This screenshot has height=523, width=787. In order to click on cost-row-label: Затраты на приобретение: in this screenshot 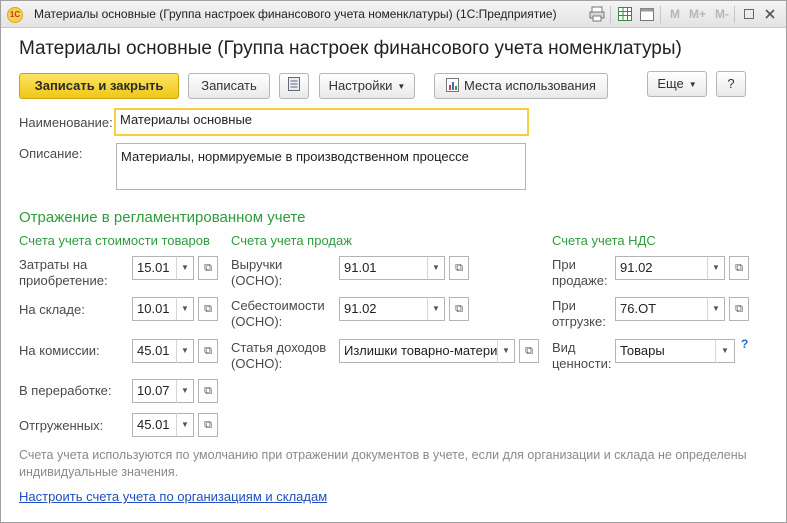, I will do `click(63, 272)`.